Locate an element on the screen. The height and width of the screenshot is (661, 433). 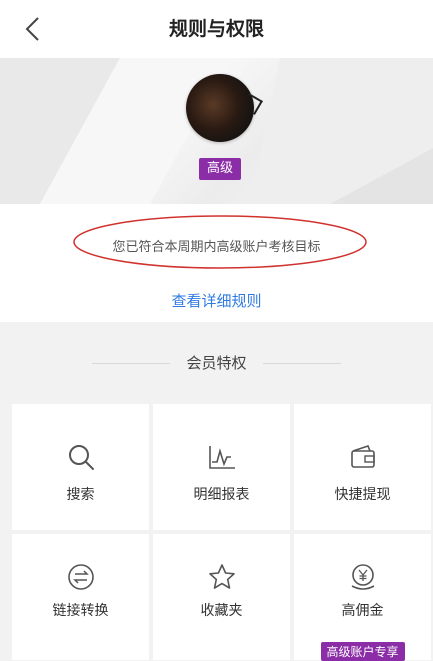
line-chart-icon is located at coordinates (221, 457).